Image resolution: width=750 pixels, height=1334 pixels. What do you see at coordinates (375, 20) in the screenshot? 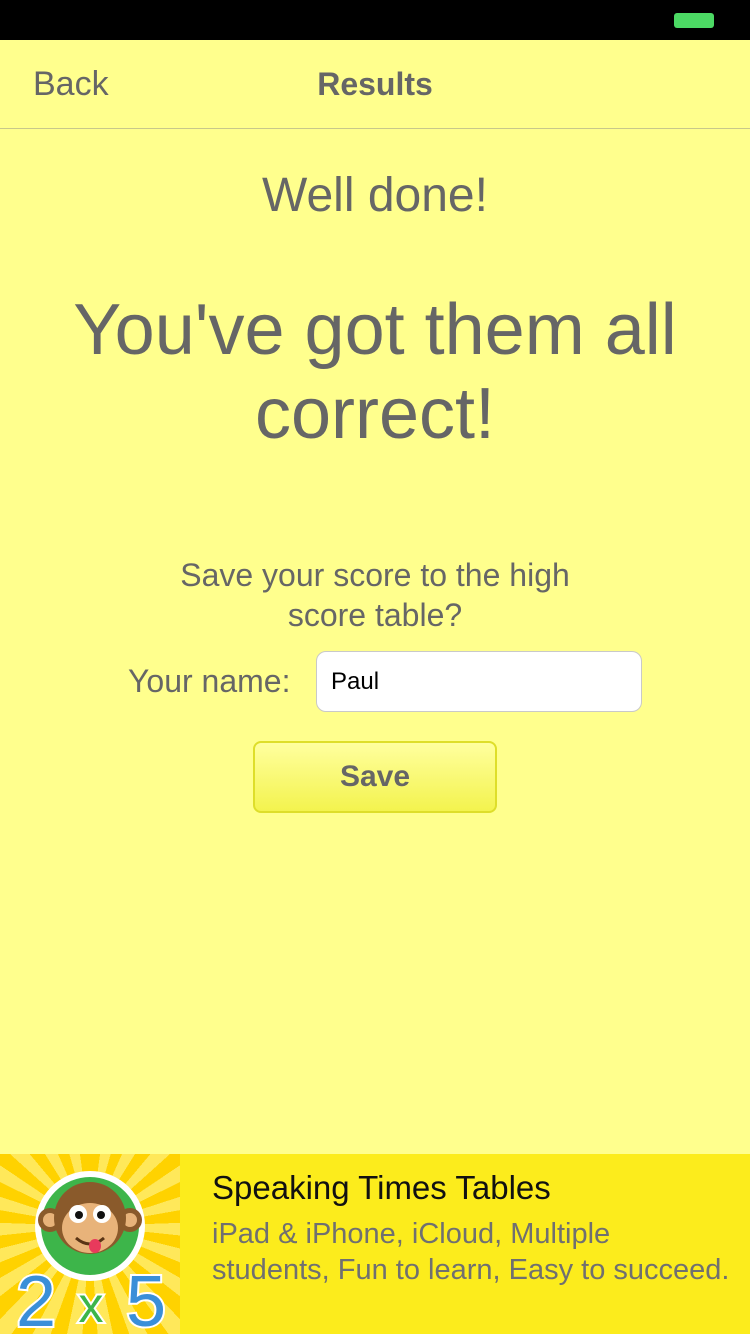
I see `status-bar` at bounding box center [375, 20].